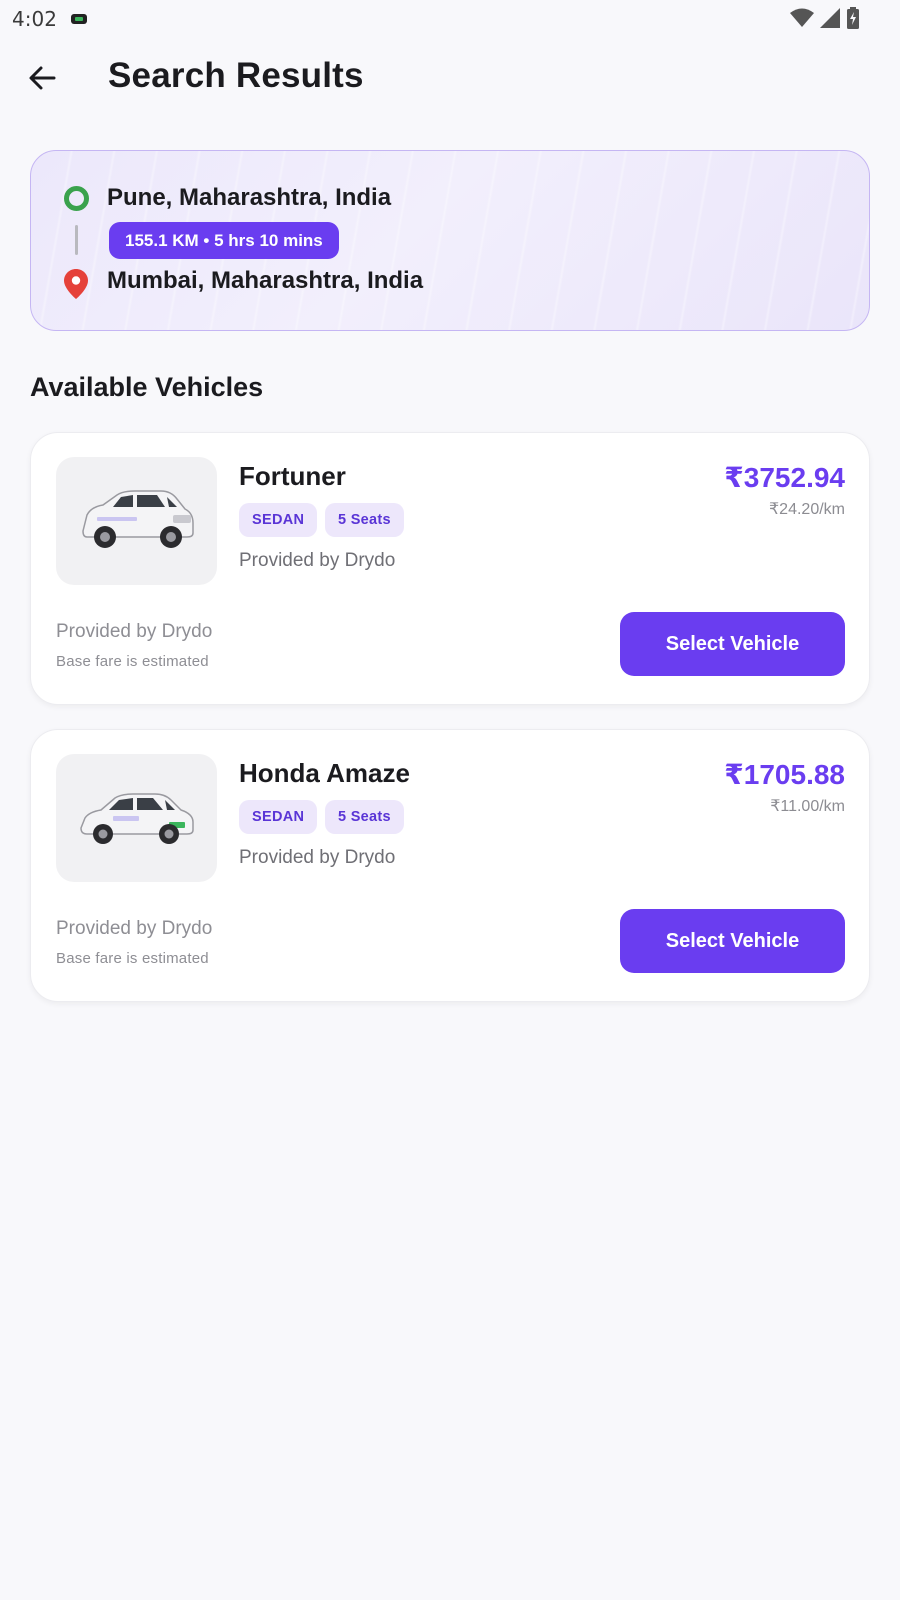  What do you see at coordinates (224, 240) in the screenshot?
I see `trip-distance-duration-badge: 155.1 KM • 5 hrs 10 mins` at bounding box center [224, 240].